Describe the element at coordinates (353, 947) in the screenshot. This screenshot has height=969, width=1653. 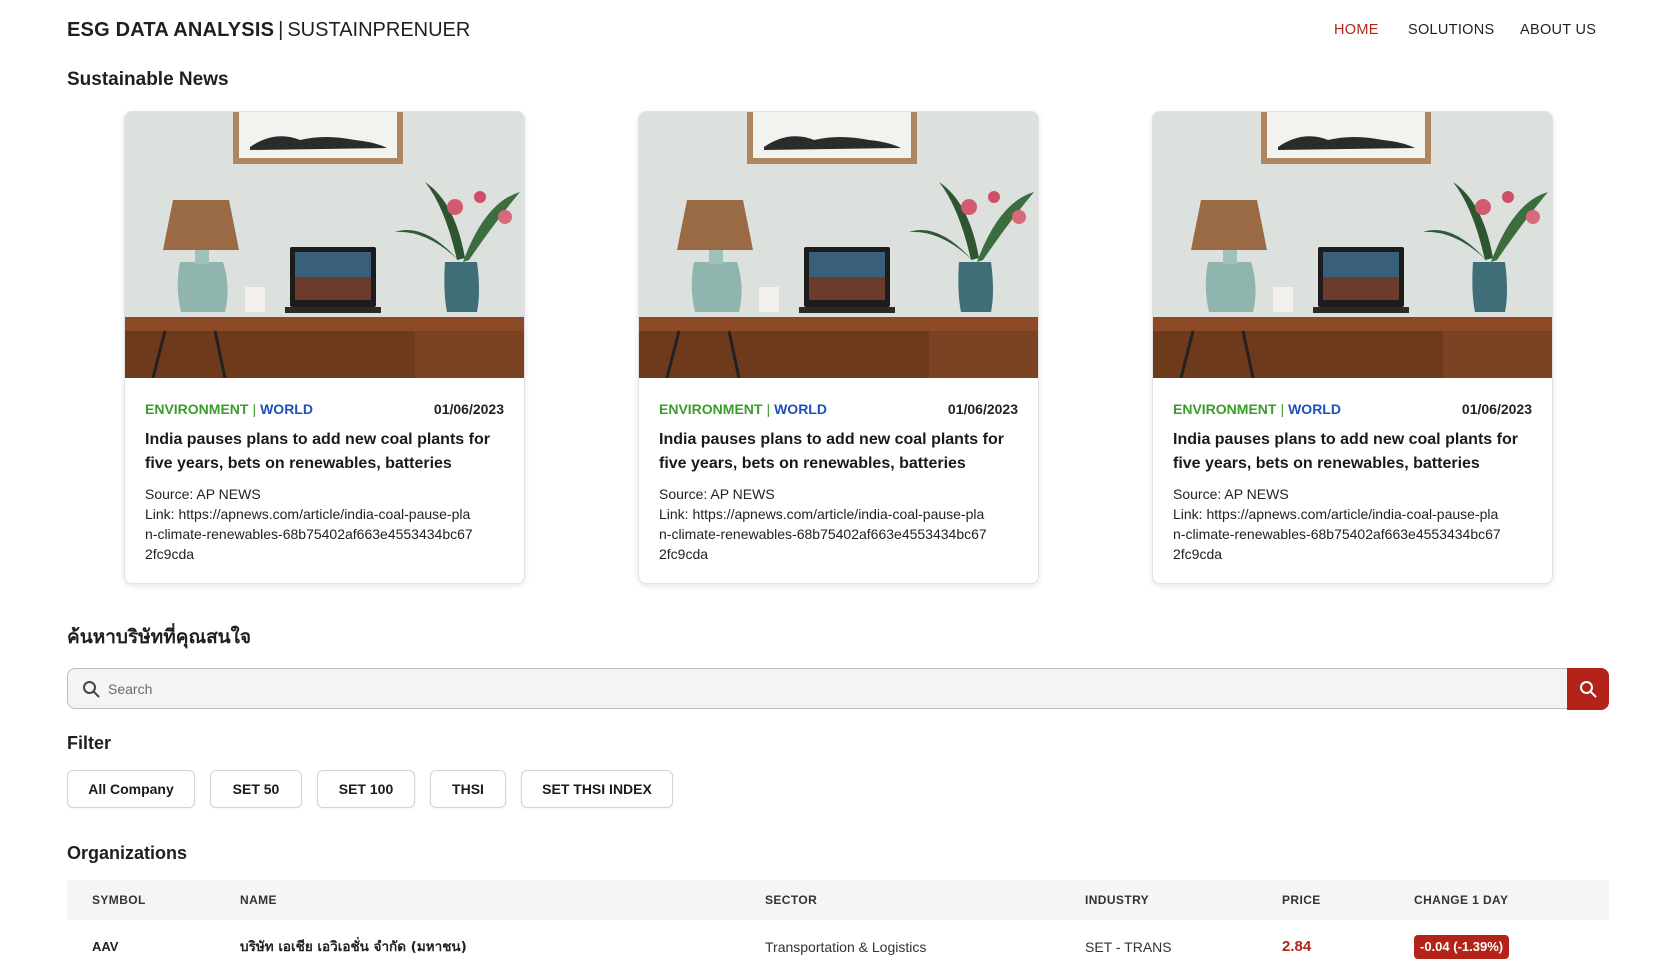
I see `row-name: บริษัท เอเชีย เอวิเอชั่น จำกัด (มหาชน)` at that location.